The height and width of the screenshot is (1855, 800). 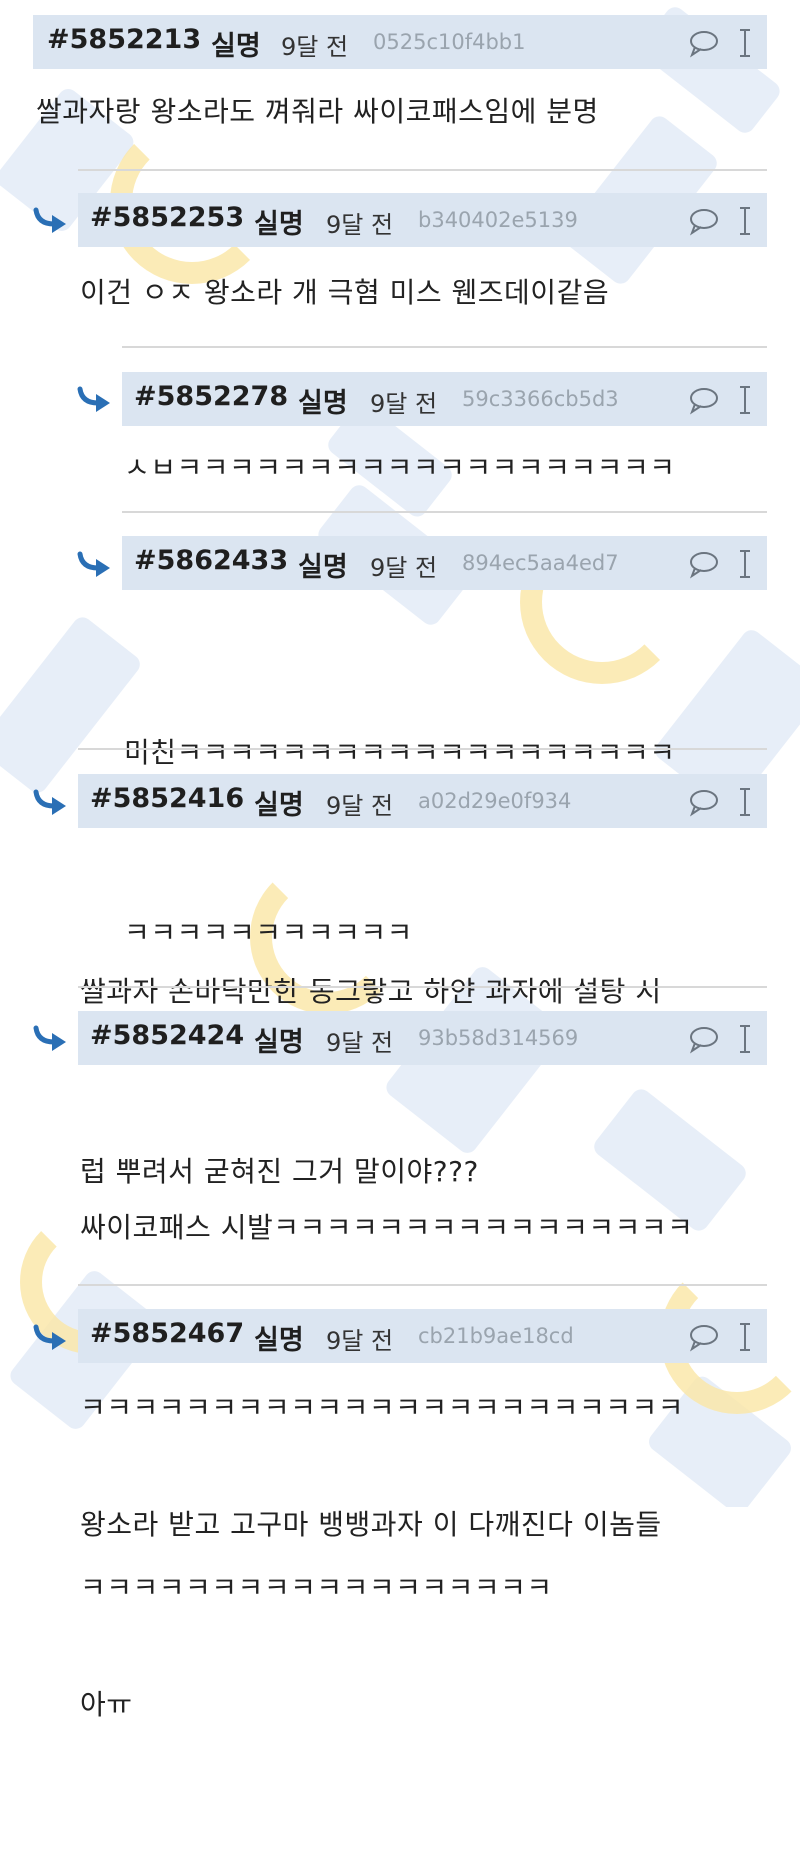 I want to click on comment-header: #5852278 실명 9달 전 59c3366cb5d3, so click(x=444, y=399).